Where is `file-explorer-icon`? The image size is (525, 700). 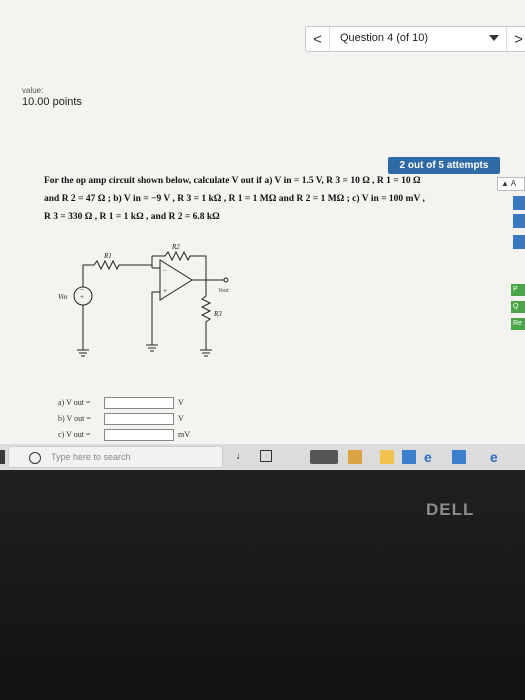
file-explorer-icon is located at coordinates (387, 457).